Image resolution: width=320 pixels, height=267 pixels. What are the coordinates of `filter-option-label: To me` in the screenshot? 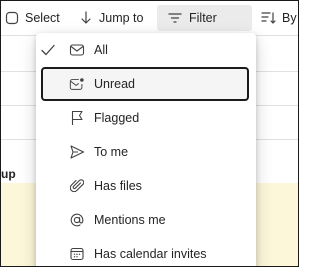 It's located at (111, 152).